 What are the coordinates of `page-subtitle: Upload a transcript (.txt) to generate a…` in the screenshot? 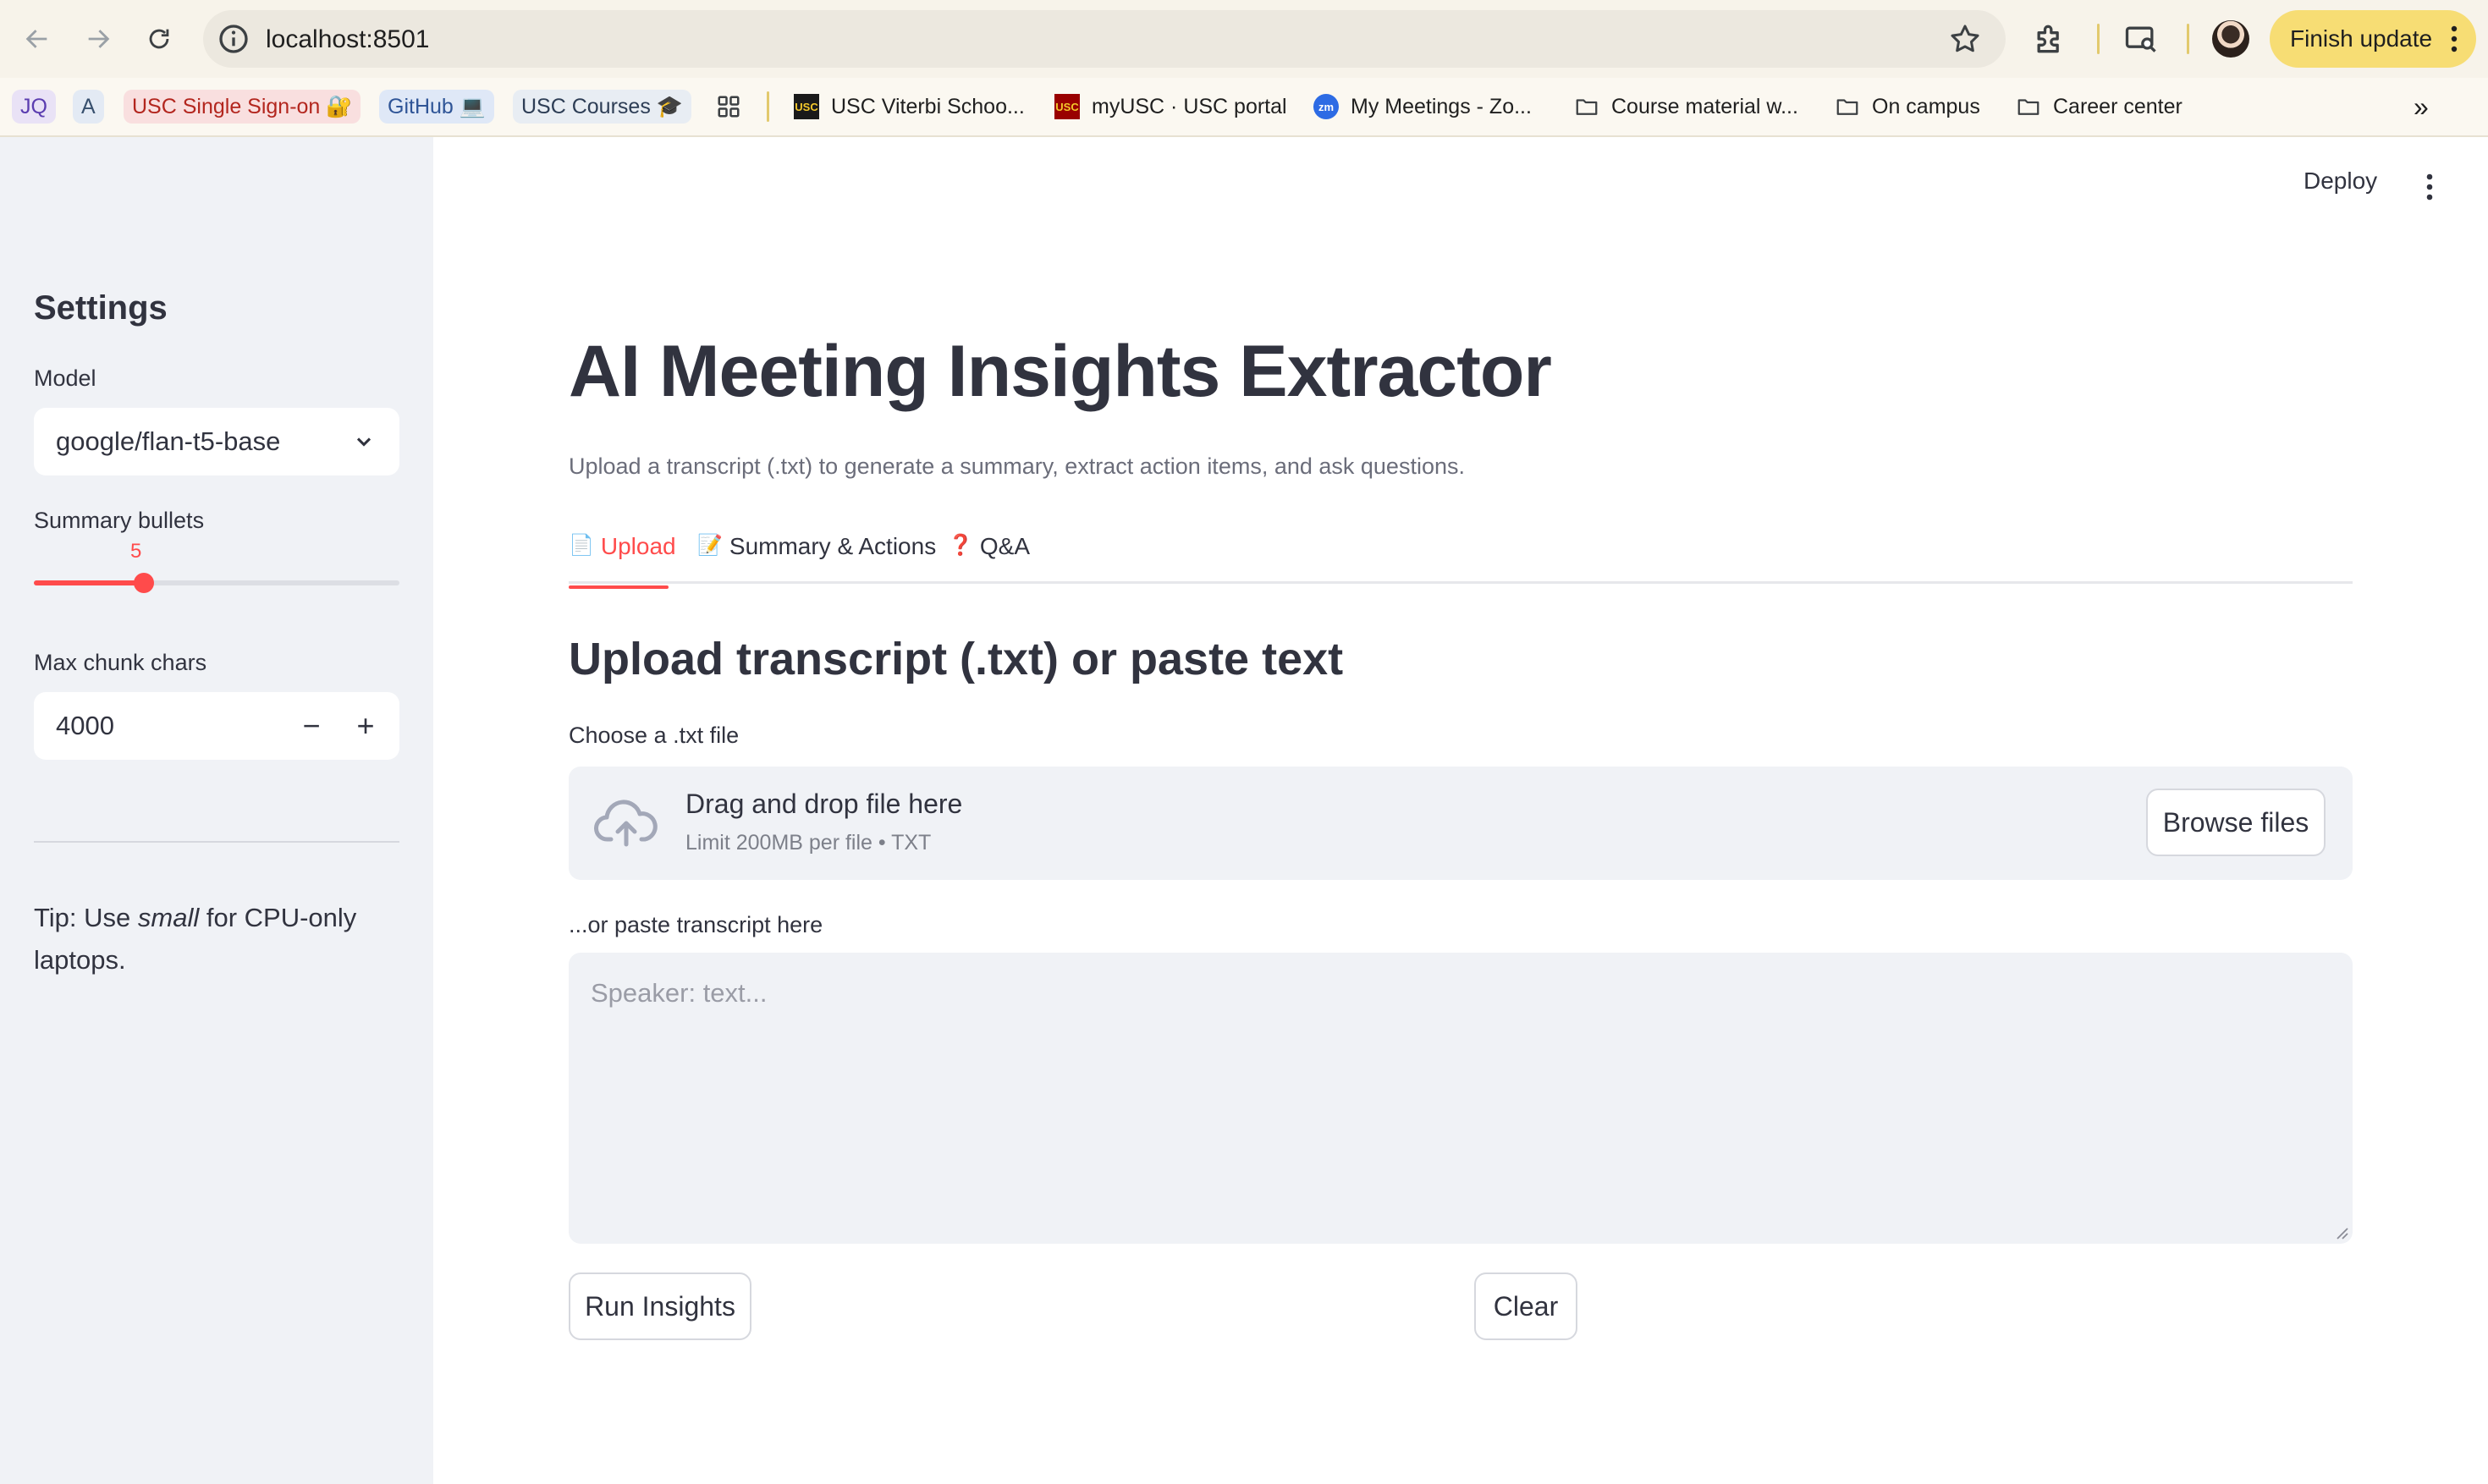 It's located at (1017, 466).